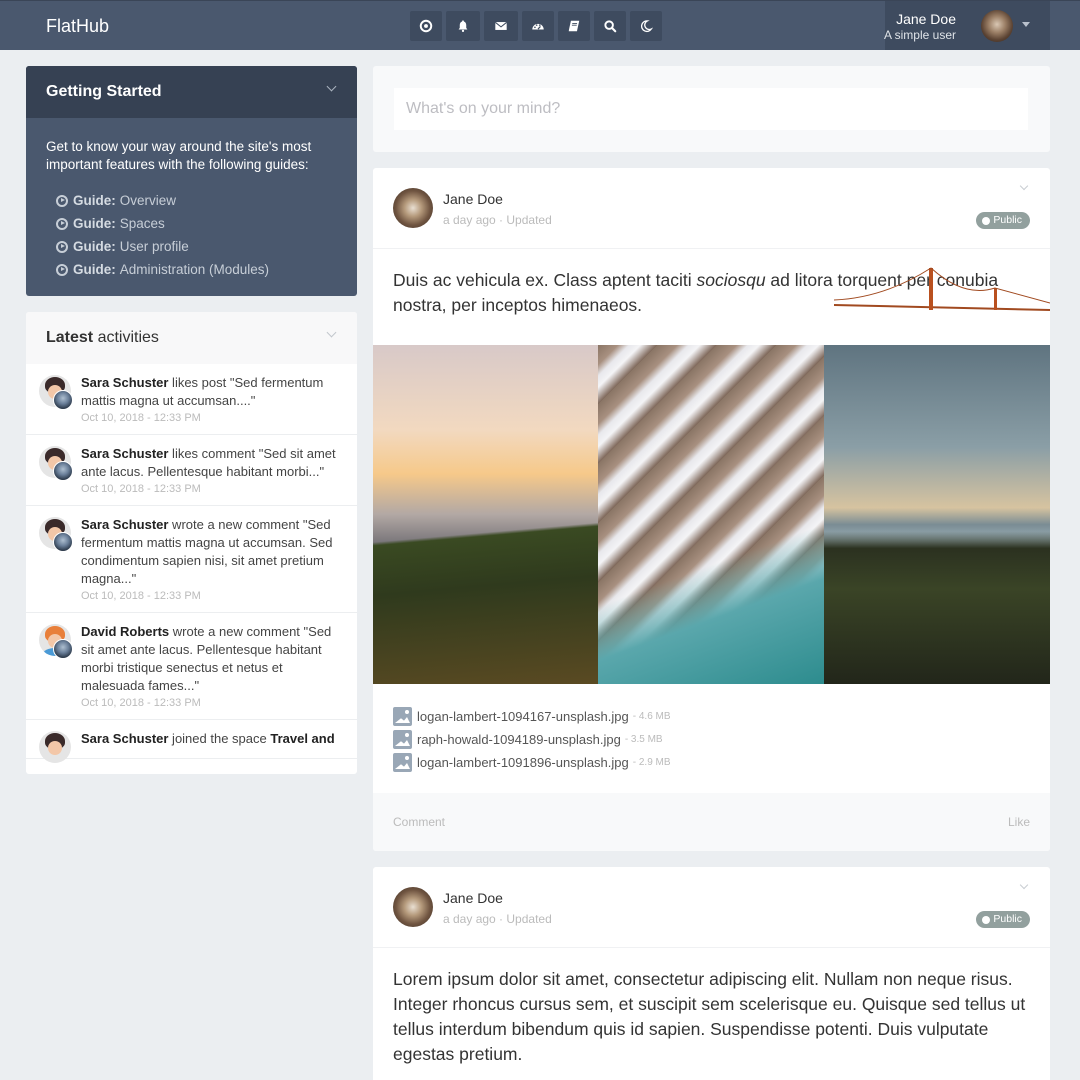 This screenshot has height=1080, width=1080. What do you see at coordinates (523, 762) in the screenshot?
I see `file-name: logan-lambert-1091896-unsplash.jpg` at bounding box center [523, 762].